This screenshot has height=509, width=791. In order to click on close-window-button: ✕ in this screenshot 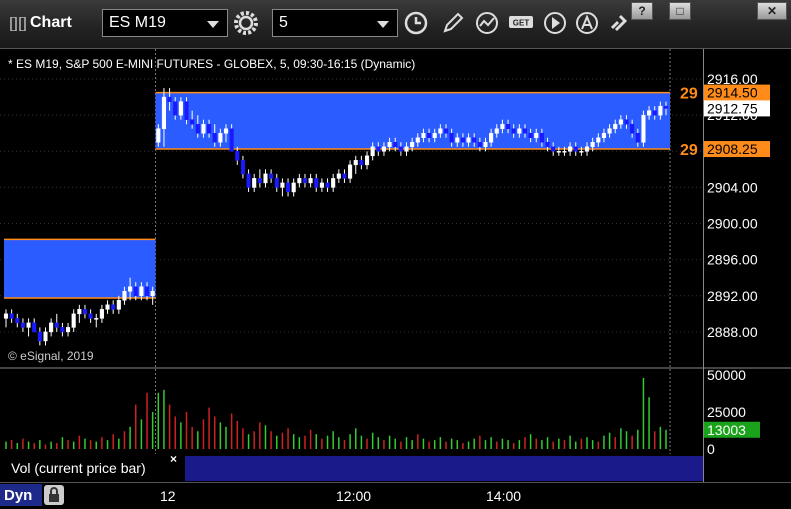, I will do `click(772, 11)`.